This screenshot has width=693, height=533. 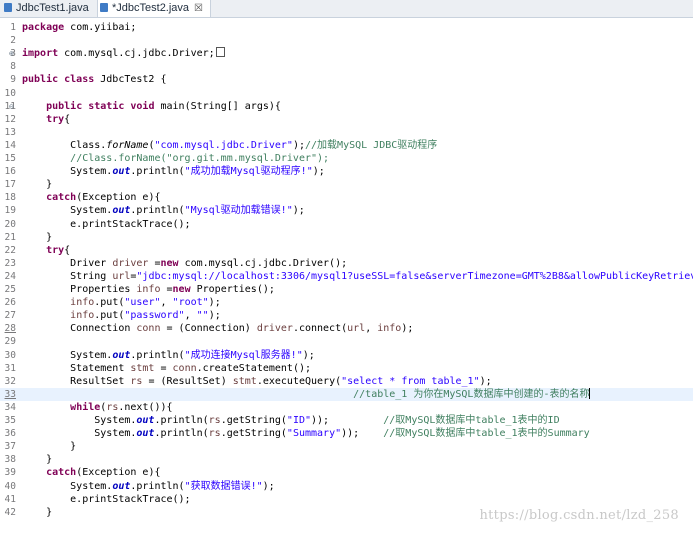 I want to click on code-line: 9 public class JdbcTest2 {, so click(x=346, y=79).